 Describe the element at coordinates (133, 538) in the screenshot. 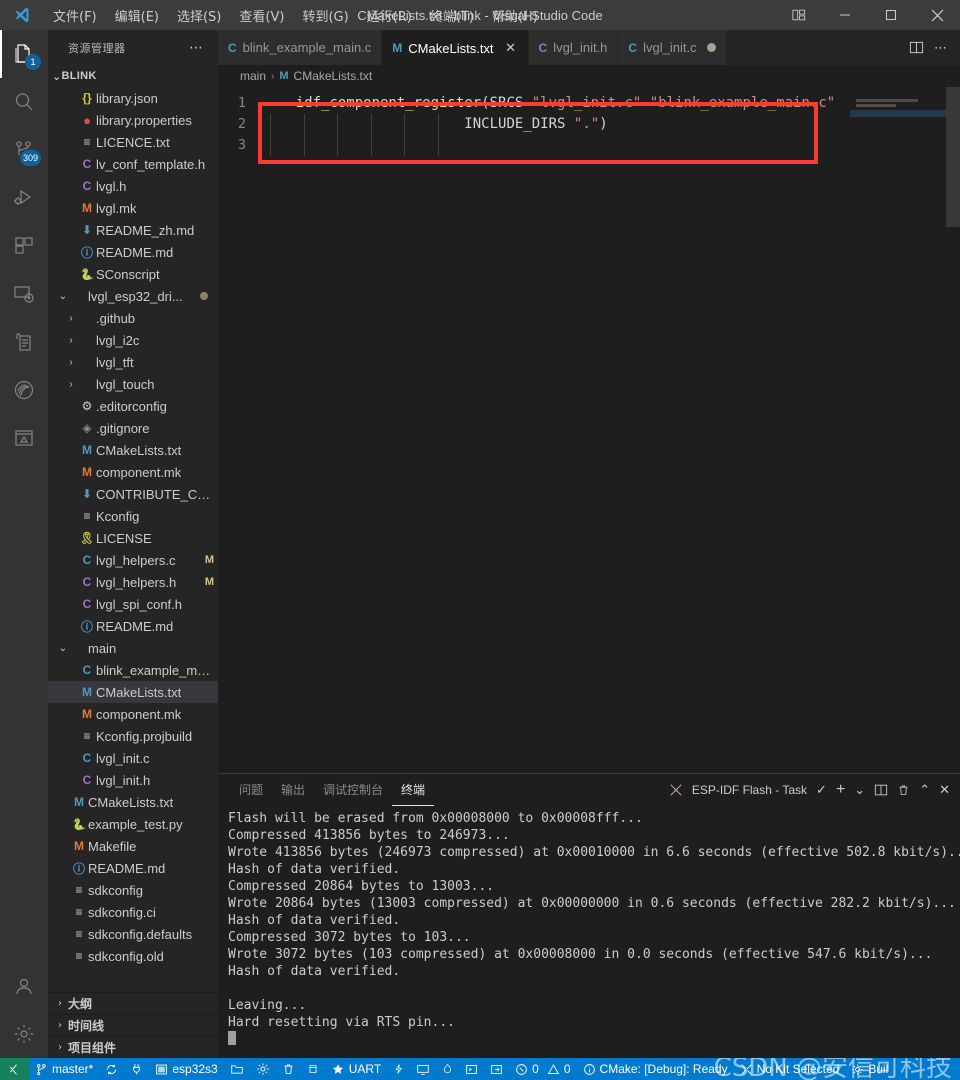

I see `tree-item: 🎗 LICENSE` at that location.